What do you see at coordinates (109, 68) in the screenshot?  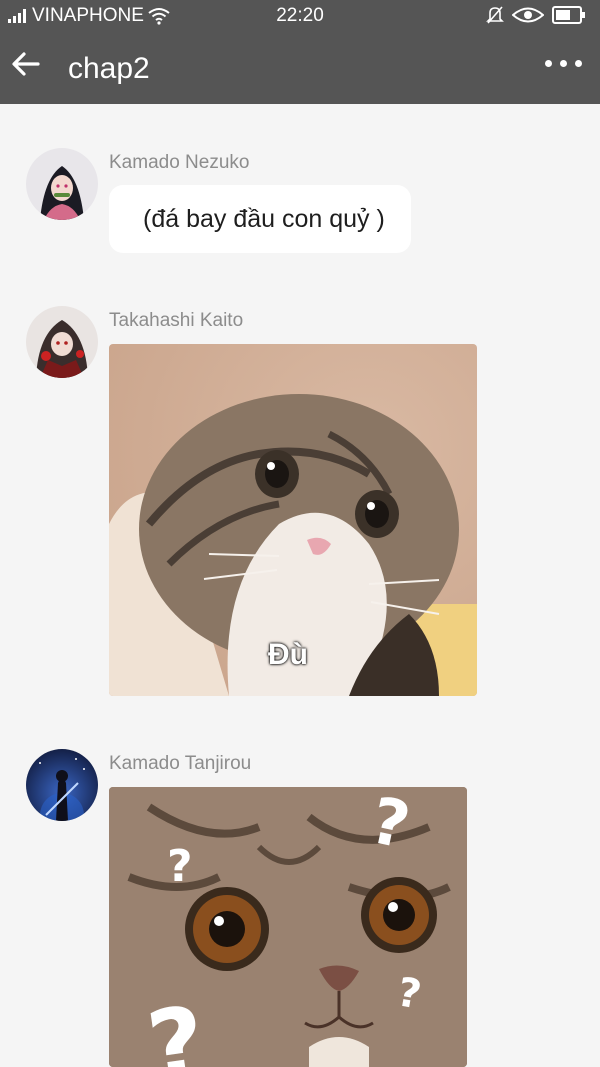 I see `chat-title: chap2` at bounding box center [109, 68].